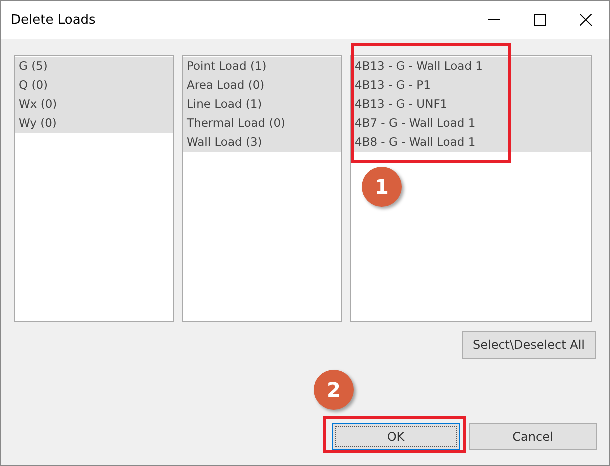 The width and height of the screenshot is (610, 466). I want to click on list-item: Line Load (1), so click(262, 104).